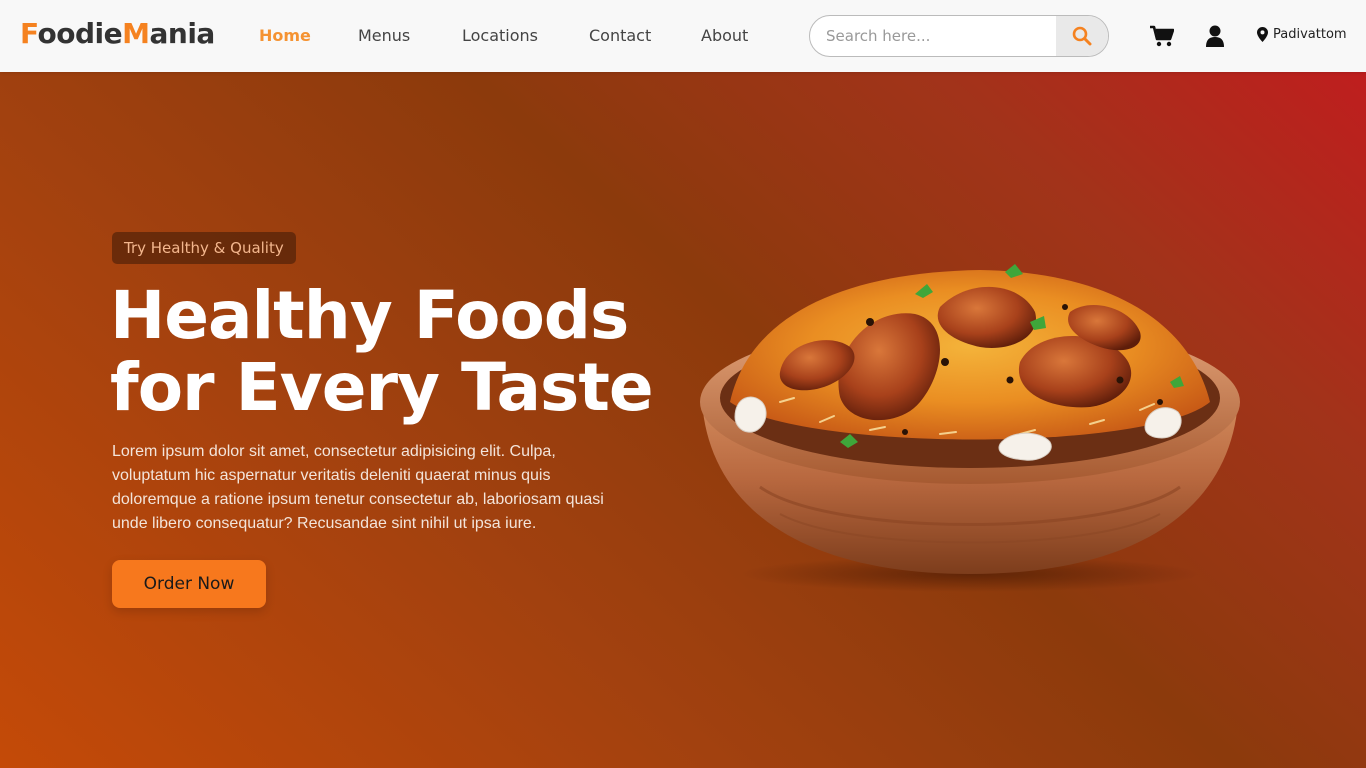 This screenshot has height=768, width=1366. I want to click on search-icon, so click(1082, 36).